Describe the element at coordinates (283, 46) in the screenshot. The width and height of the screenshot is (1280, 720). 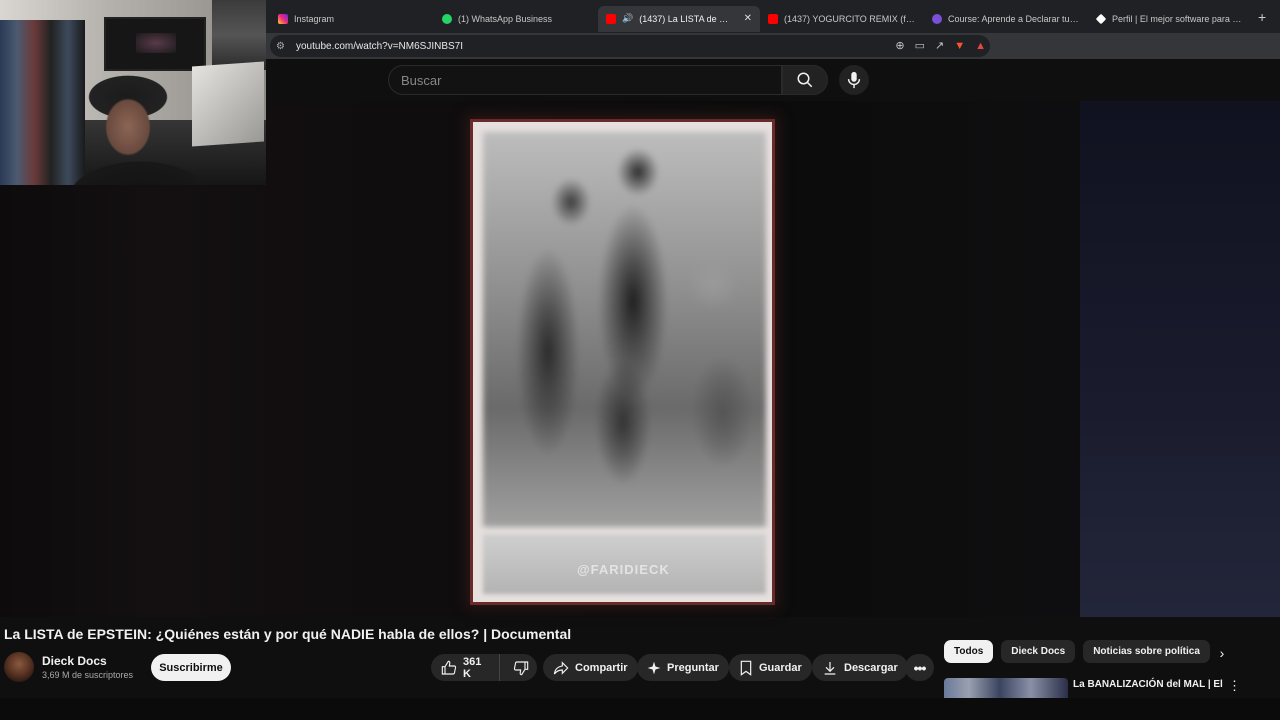
I see `site-settings-icon: ⚙` at that location.